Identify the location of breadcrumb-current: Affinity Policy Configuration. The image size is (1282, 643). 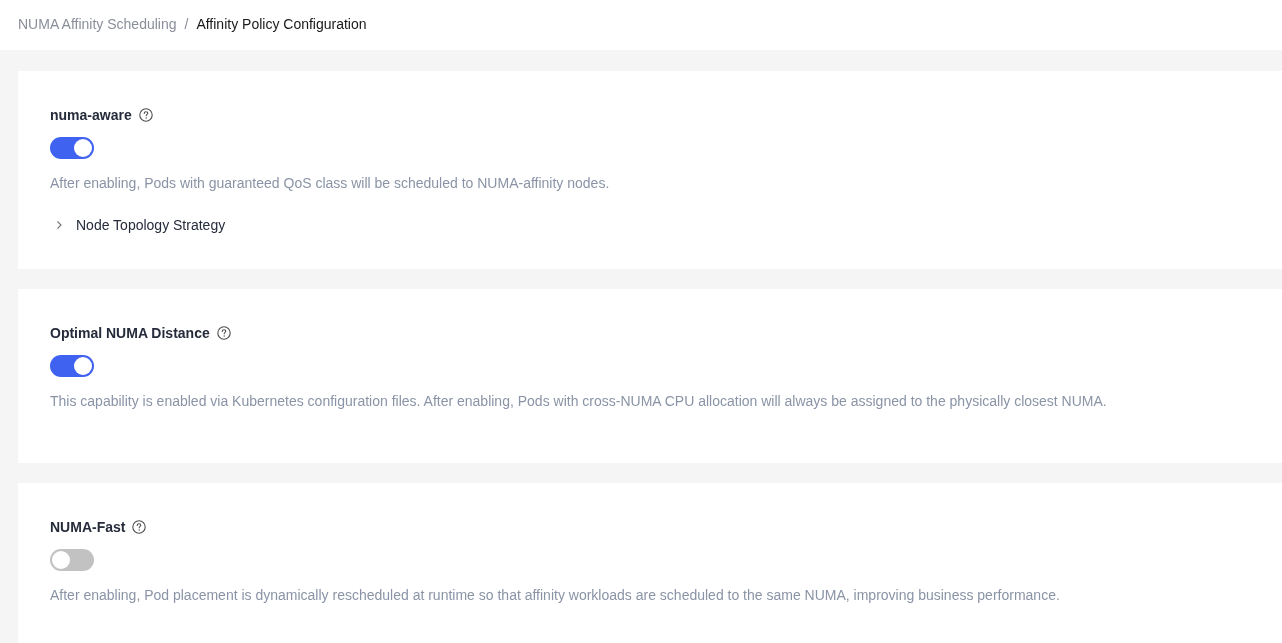
(281, 24).